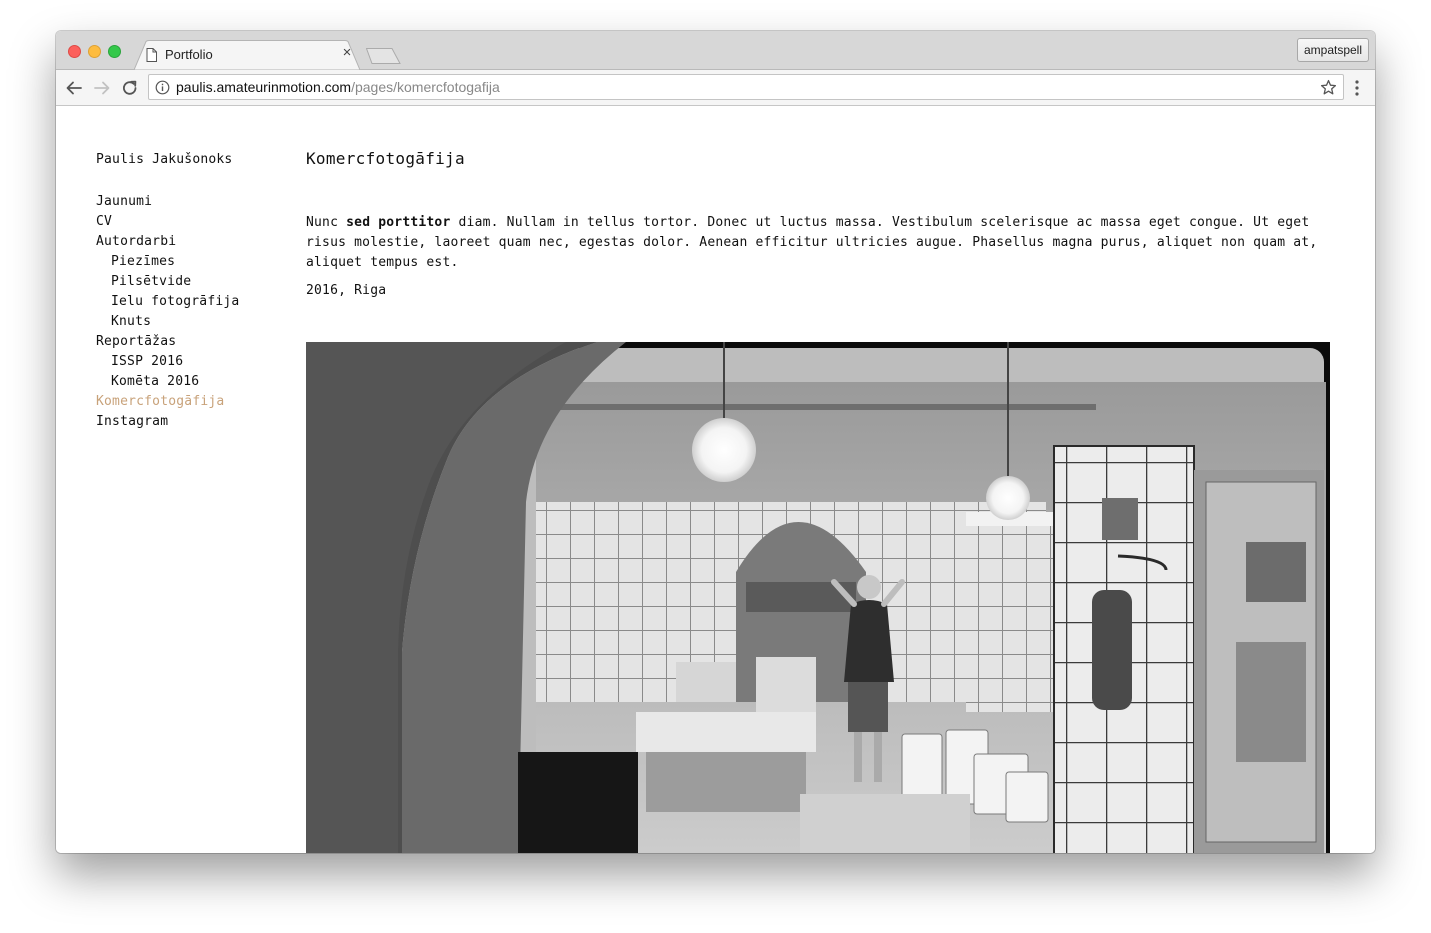 This screenshot has width=1431, height=933. What do you see at coordinates (74, 88) in the screenshot?
I see `arrow-left-icon` at bounding box center [74, 88].